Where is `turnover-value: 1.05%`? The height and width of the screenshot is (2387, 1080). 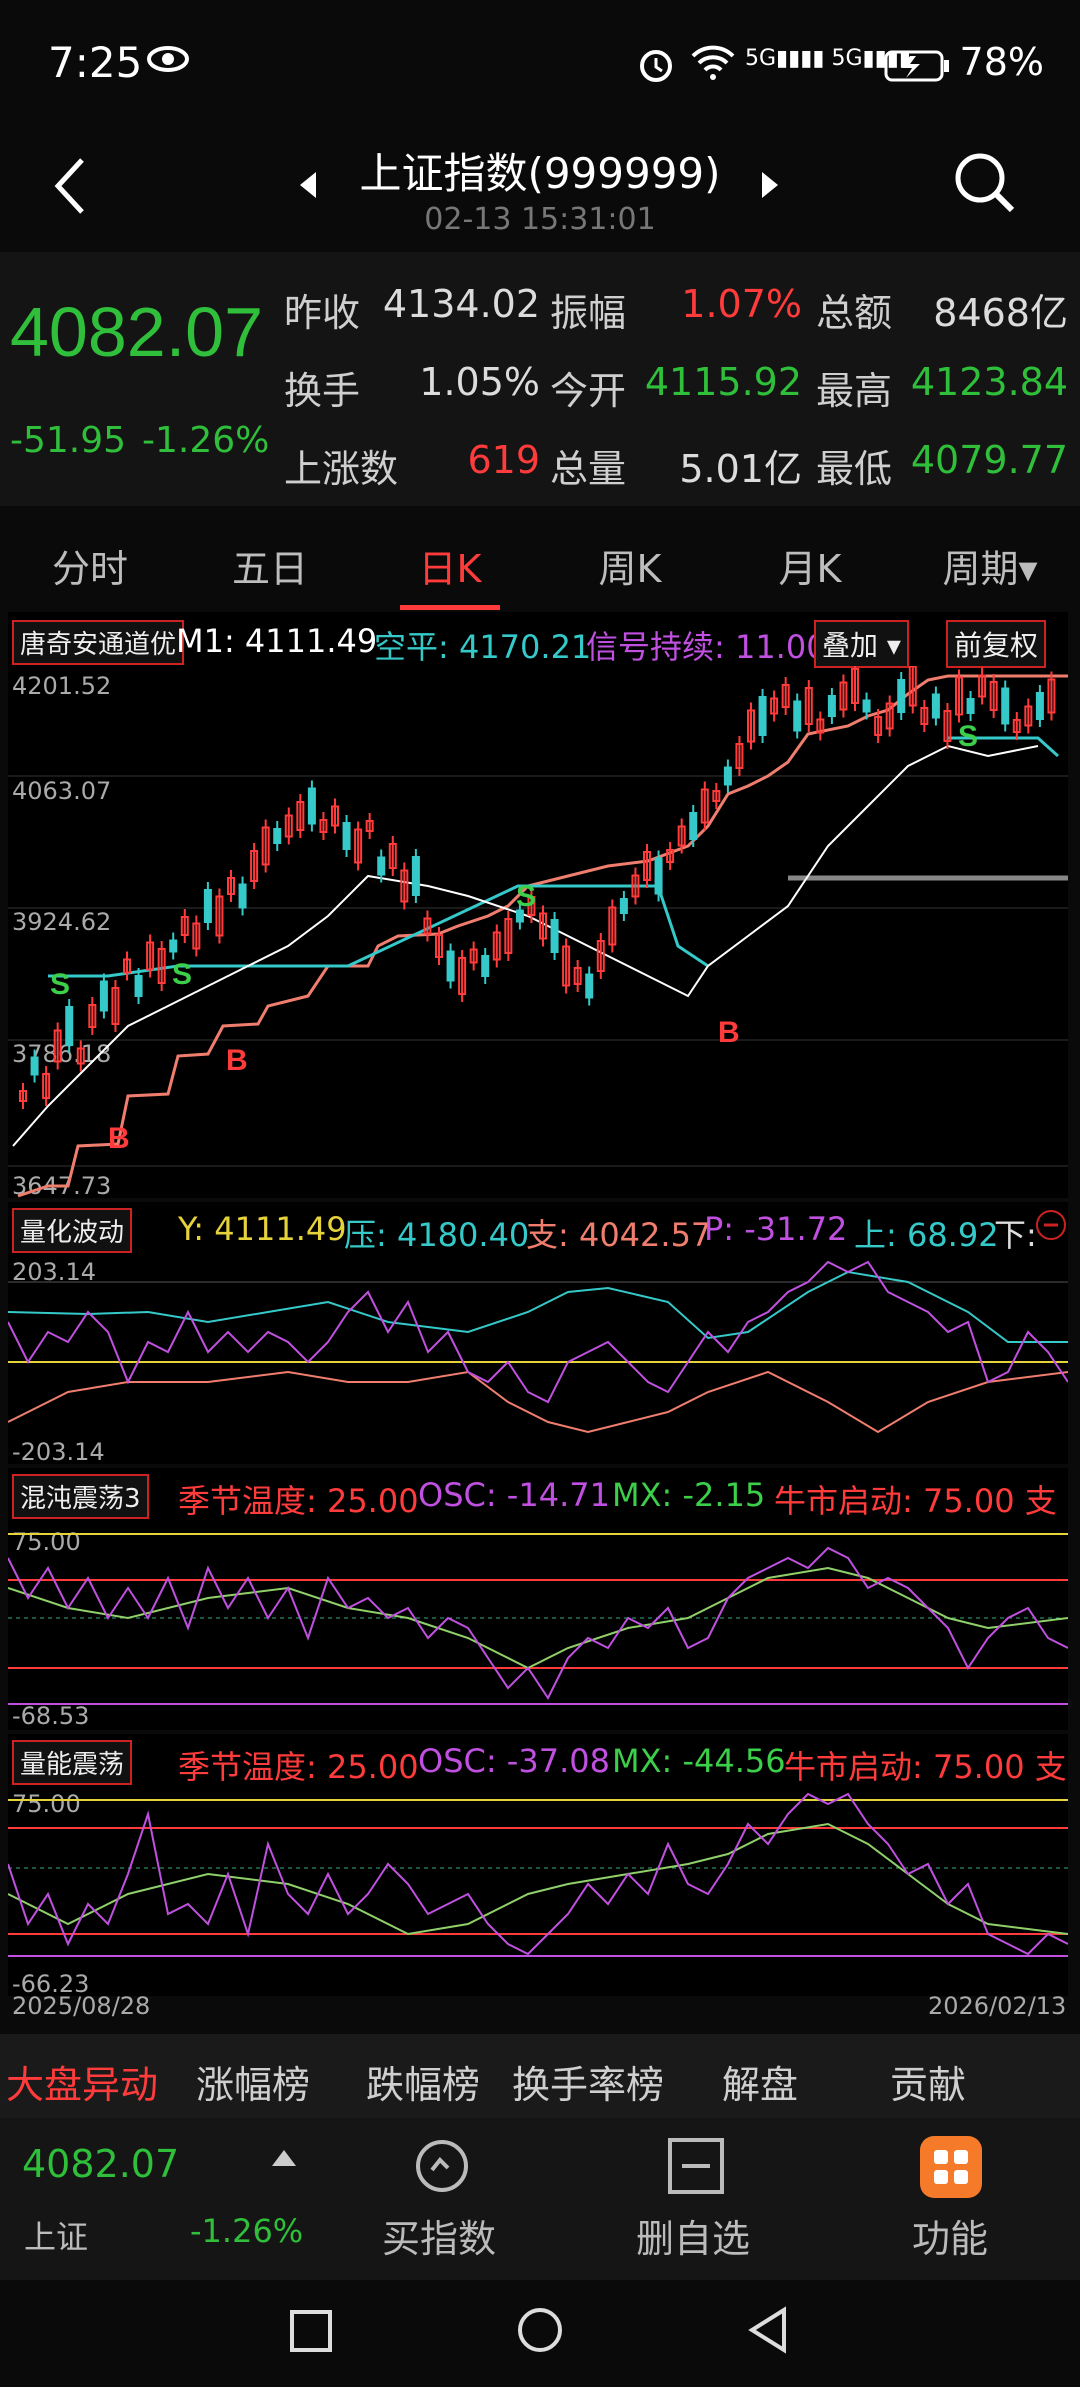 turnover-value: 1.05% is located at coordinates (479, 382).